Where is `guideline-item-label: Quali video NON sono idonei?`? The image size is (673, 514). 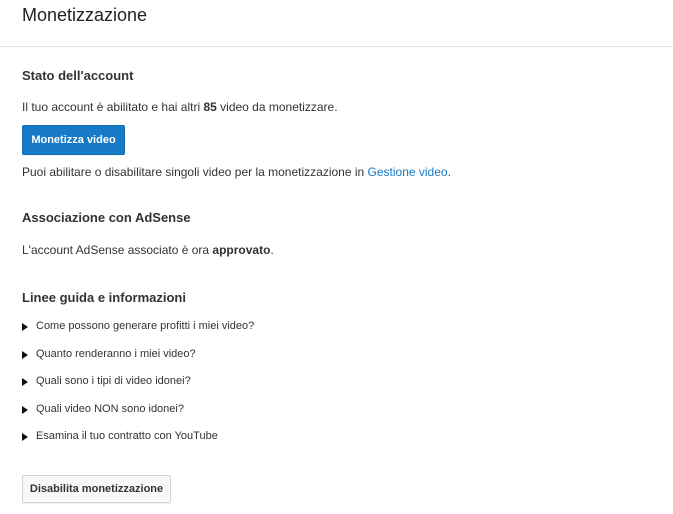 guideline-item-label: Quali video NON sono idonei? is located at coordinates (110, 408).